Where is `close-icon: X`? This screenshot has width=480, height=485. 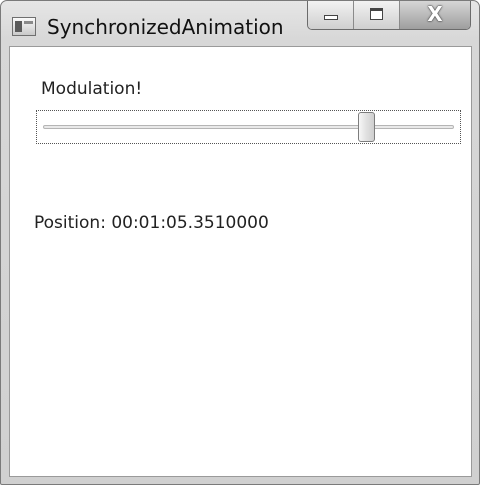
close-icon: X is located at coordinates (435, 14).